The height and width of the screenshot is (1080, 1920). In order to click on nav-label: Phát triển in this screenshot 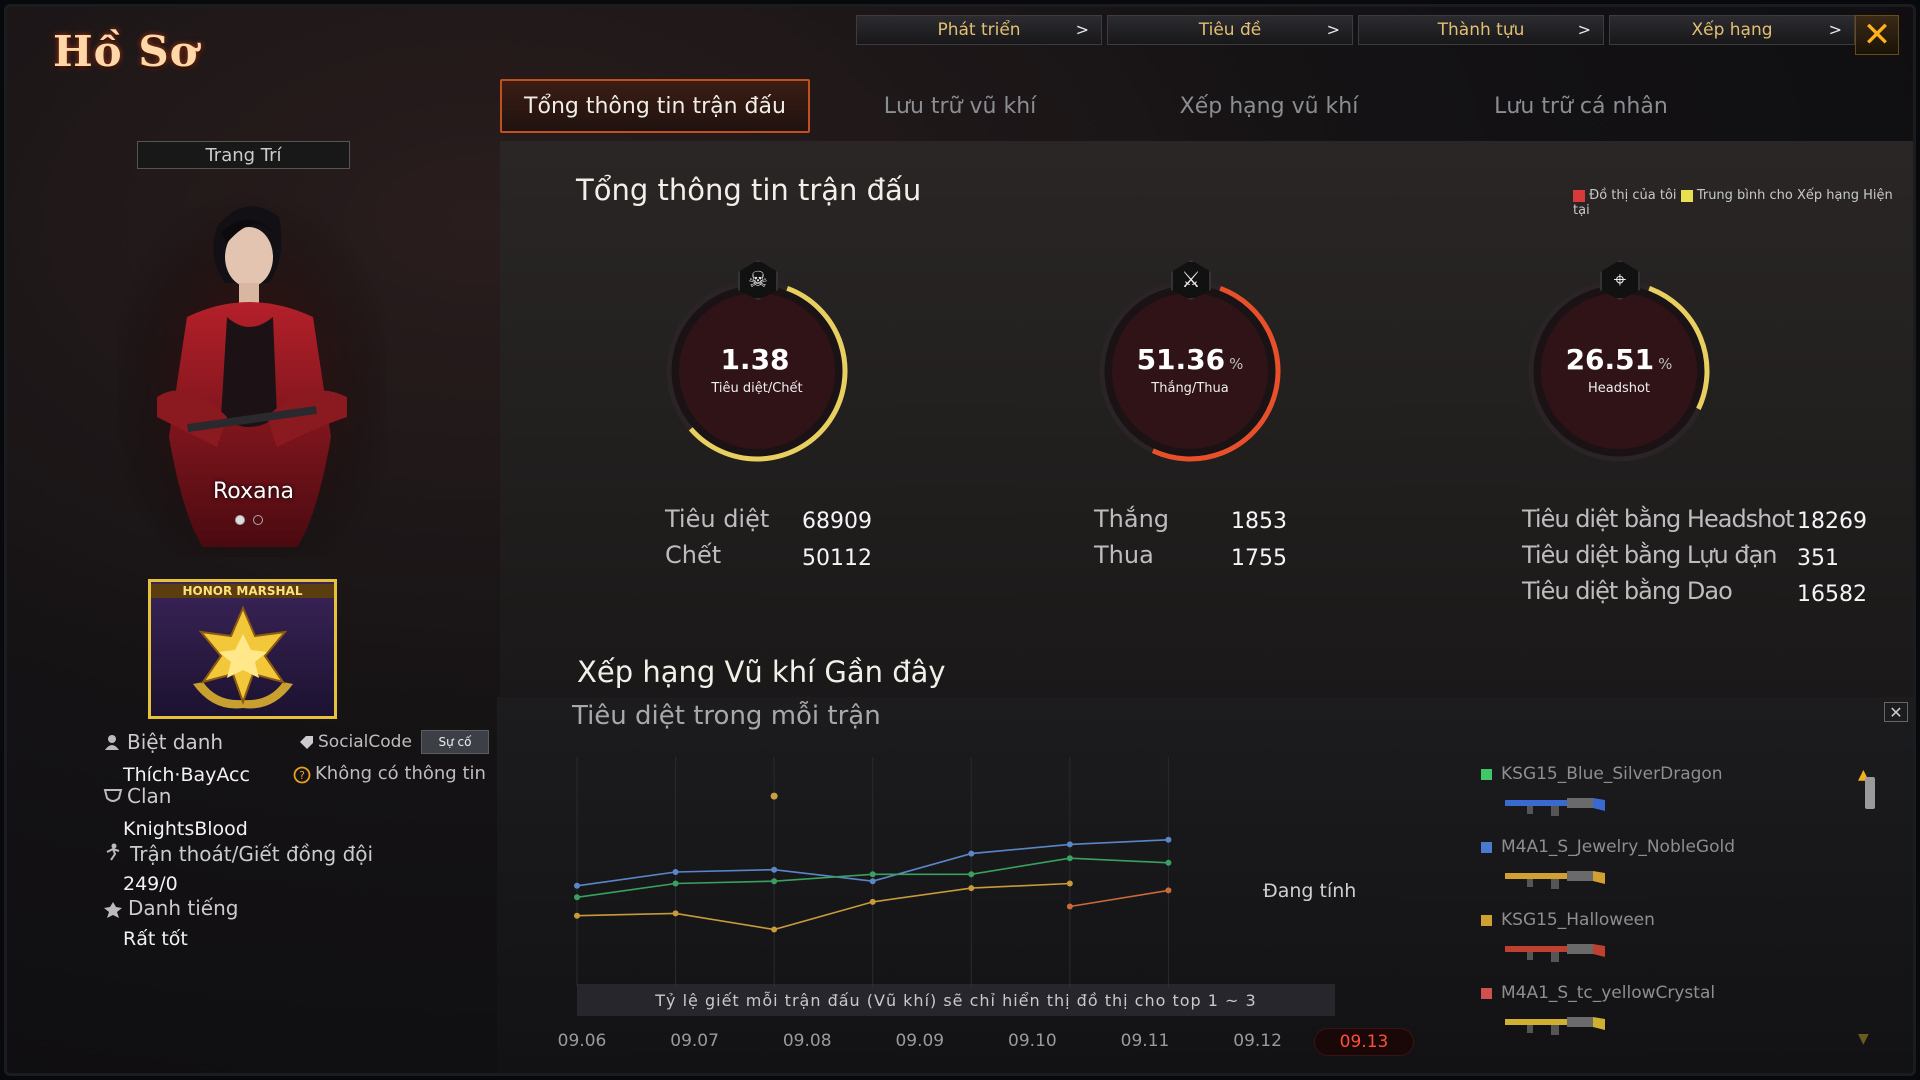, I will do `click(979, 30)`.